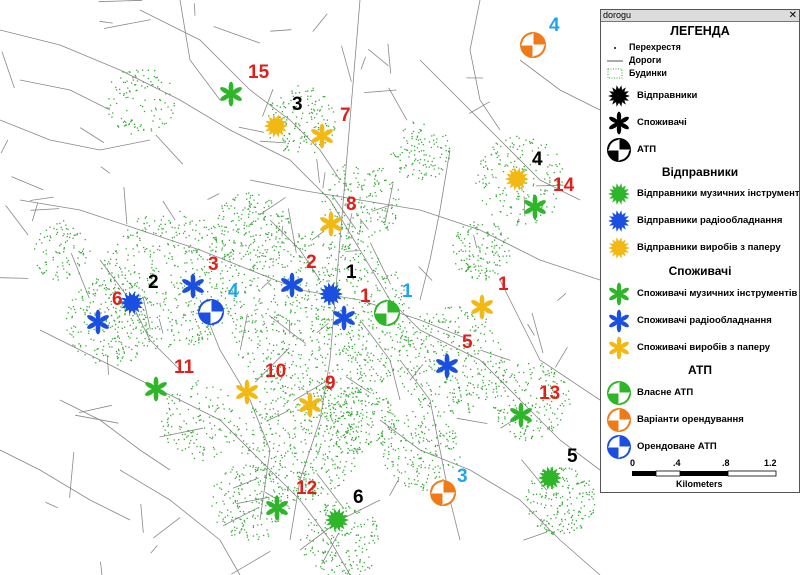  I want to click on green-starburst-icon, so click(619, 194).